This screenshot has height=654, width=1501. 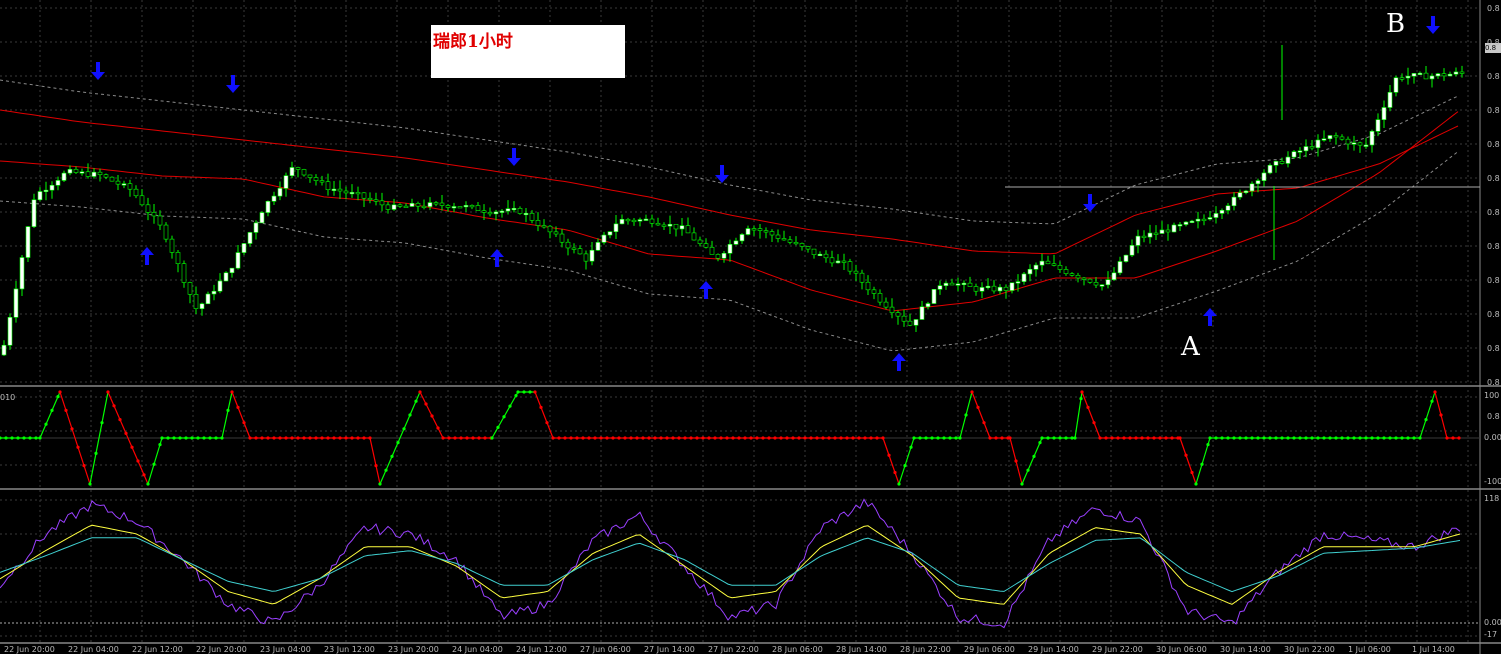 What do you see at coordinates (1245, 649) in the screenshot?
I see `x-tick-label: 30 Jun 14:00` at bounding box center [1245, 649].